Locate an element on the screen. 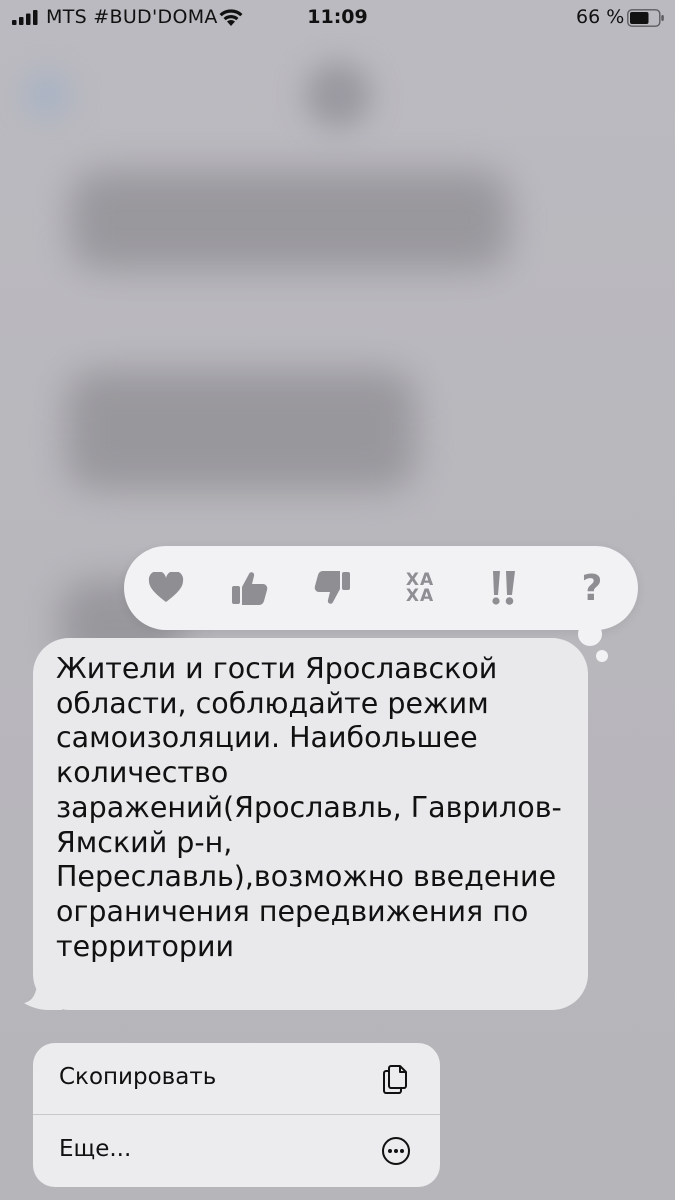  reaction-heart is located at coordinates (166, 588).